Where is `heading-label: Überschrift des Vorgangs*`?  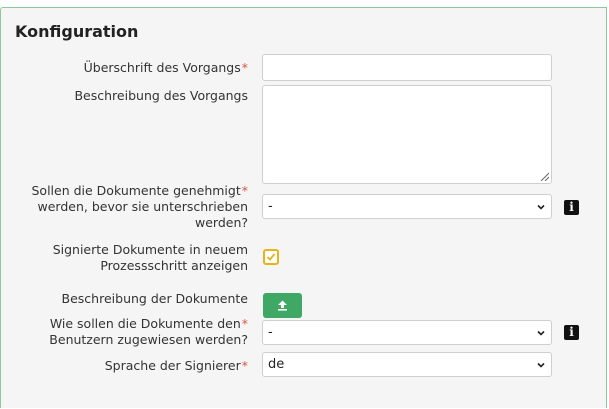
heading-label: Überschrift des Vorgangs* is located at coordinates (166, 68).